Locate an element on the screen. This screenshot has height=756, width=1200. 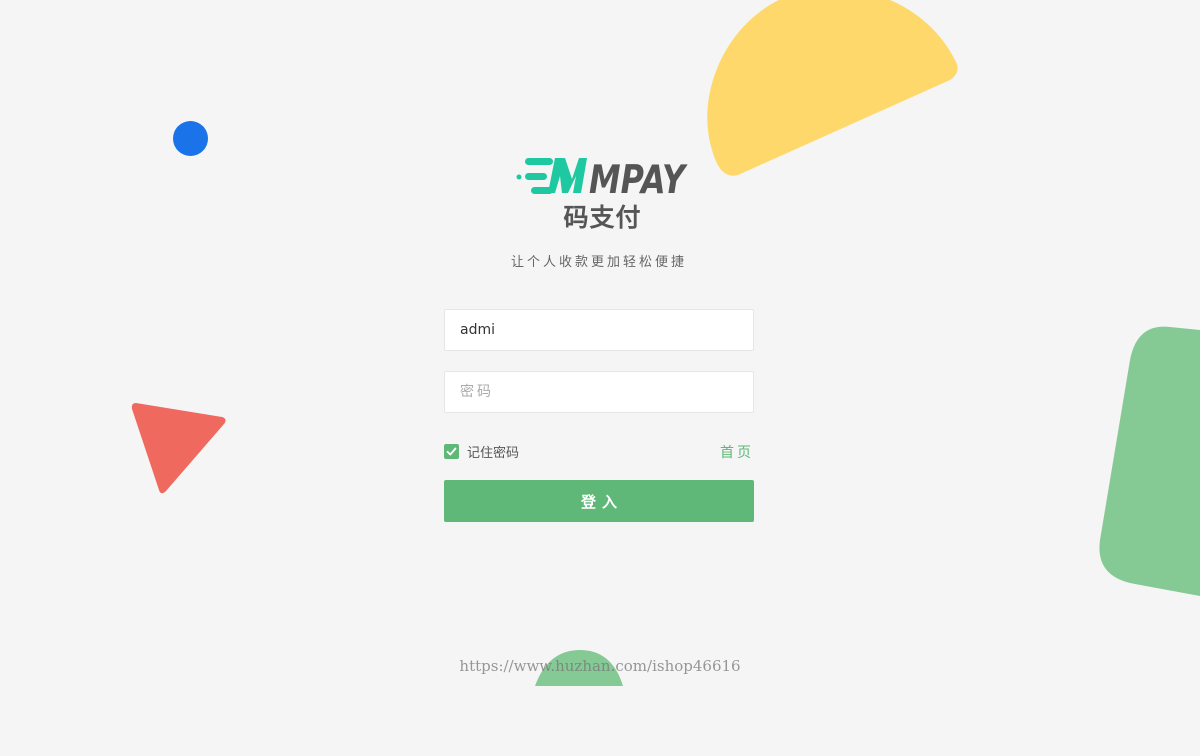
brand-name: 码支付 is located at coordinates (602, 217).